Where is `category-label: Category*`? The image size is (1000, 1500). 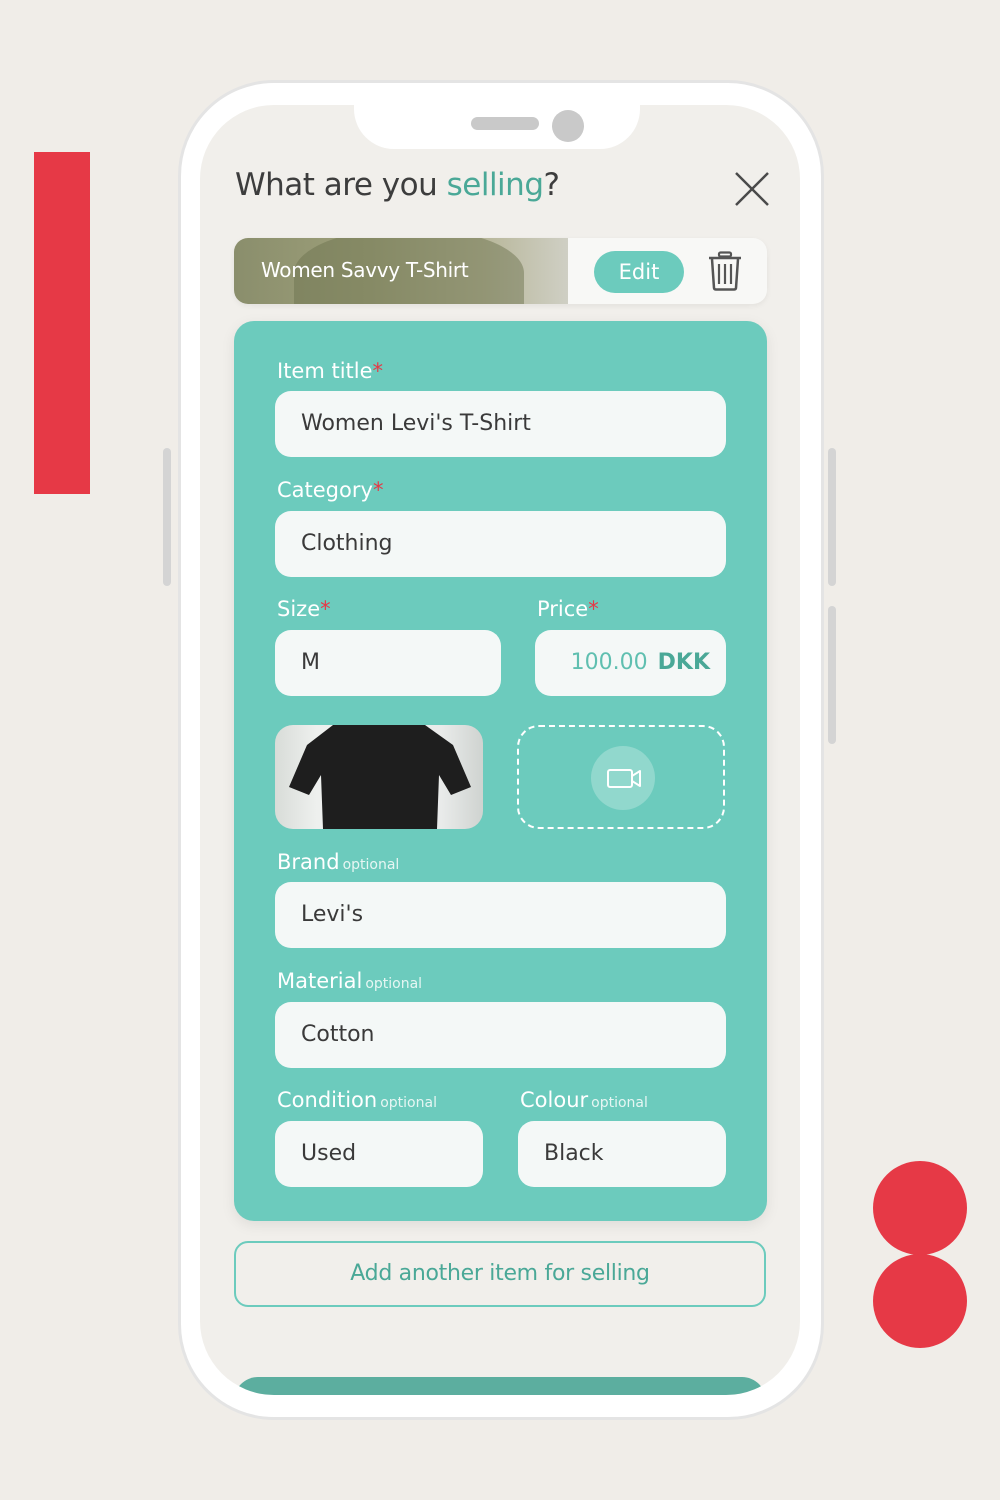
category-label: Category* is located at coordinates (330, 490).